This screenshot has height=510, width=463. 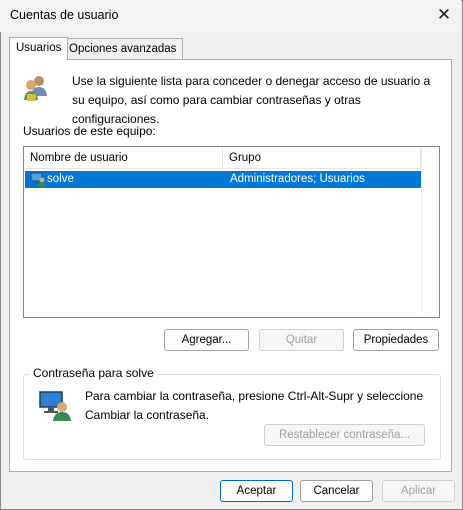 What do you see at coordinates (322, 158) in the screenshot?
I see `column-header-group: Grupo` at bounding box center [322, 158].